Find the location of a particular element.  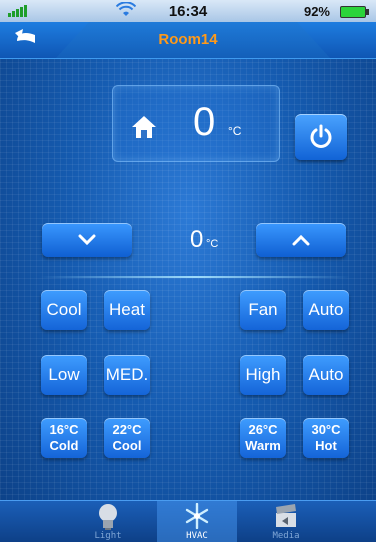

preset-warm-button: 26°C Warm is located at coordinates (263, 438).